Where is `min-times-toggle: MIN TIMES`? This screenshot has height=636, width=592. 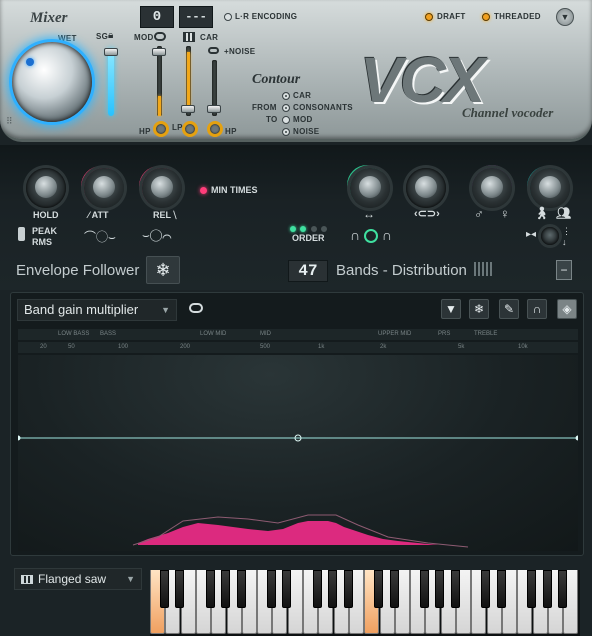
min-times-toggle: MIN TIMES is located at coordinates (229, 190).